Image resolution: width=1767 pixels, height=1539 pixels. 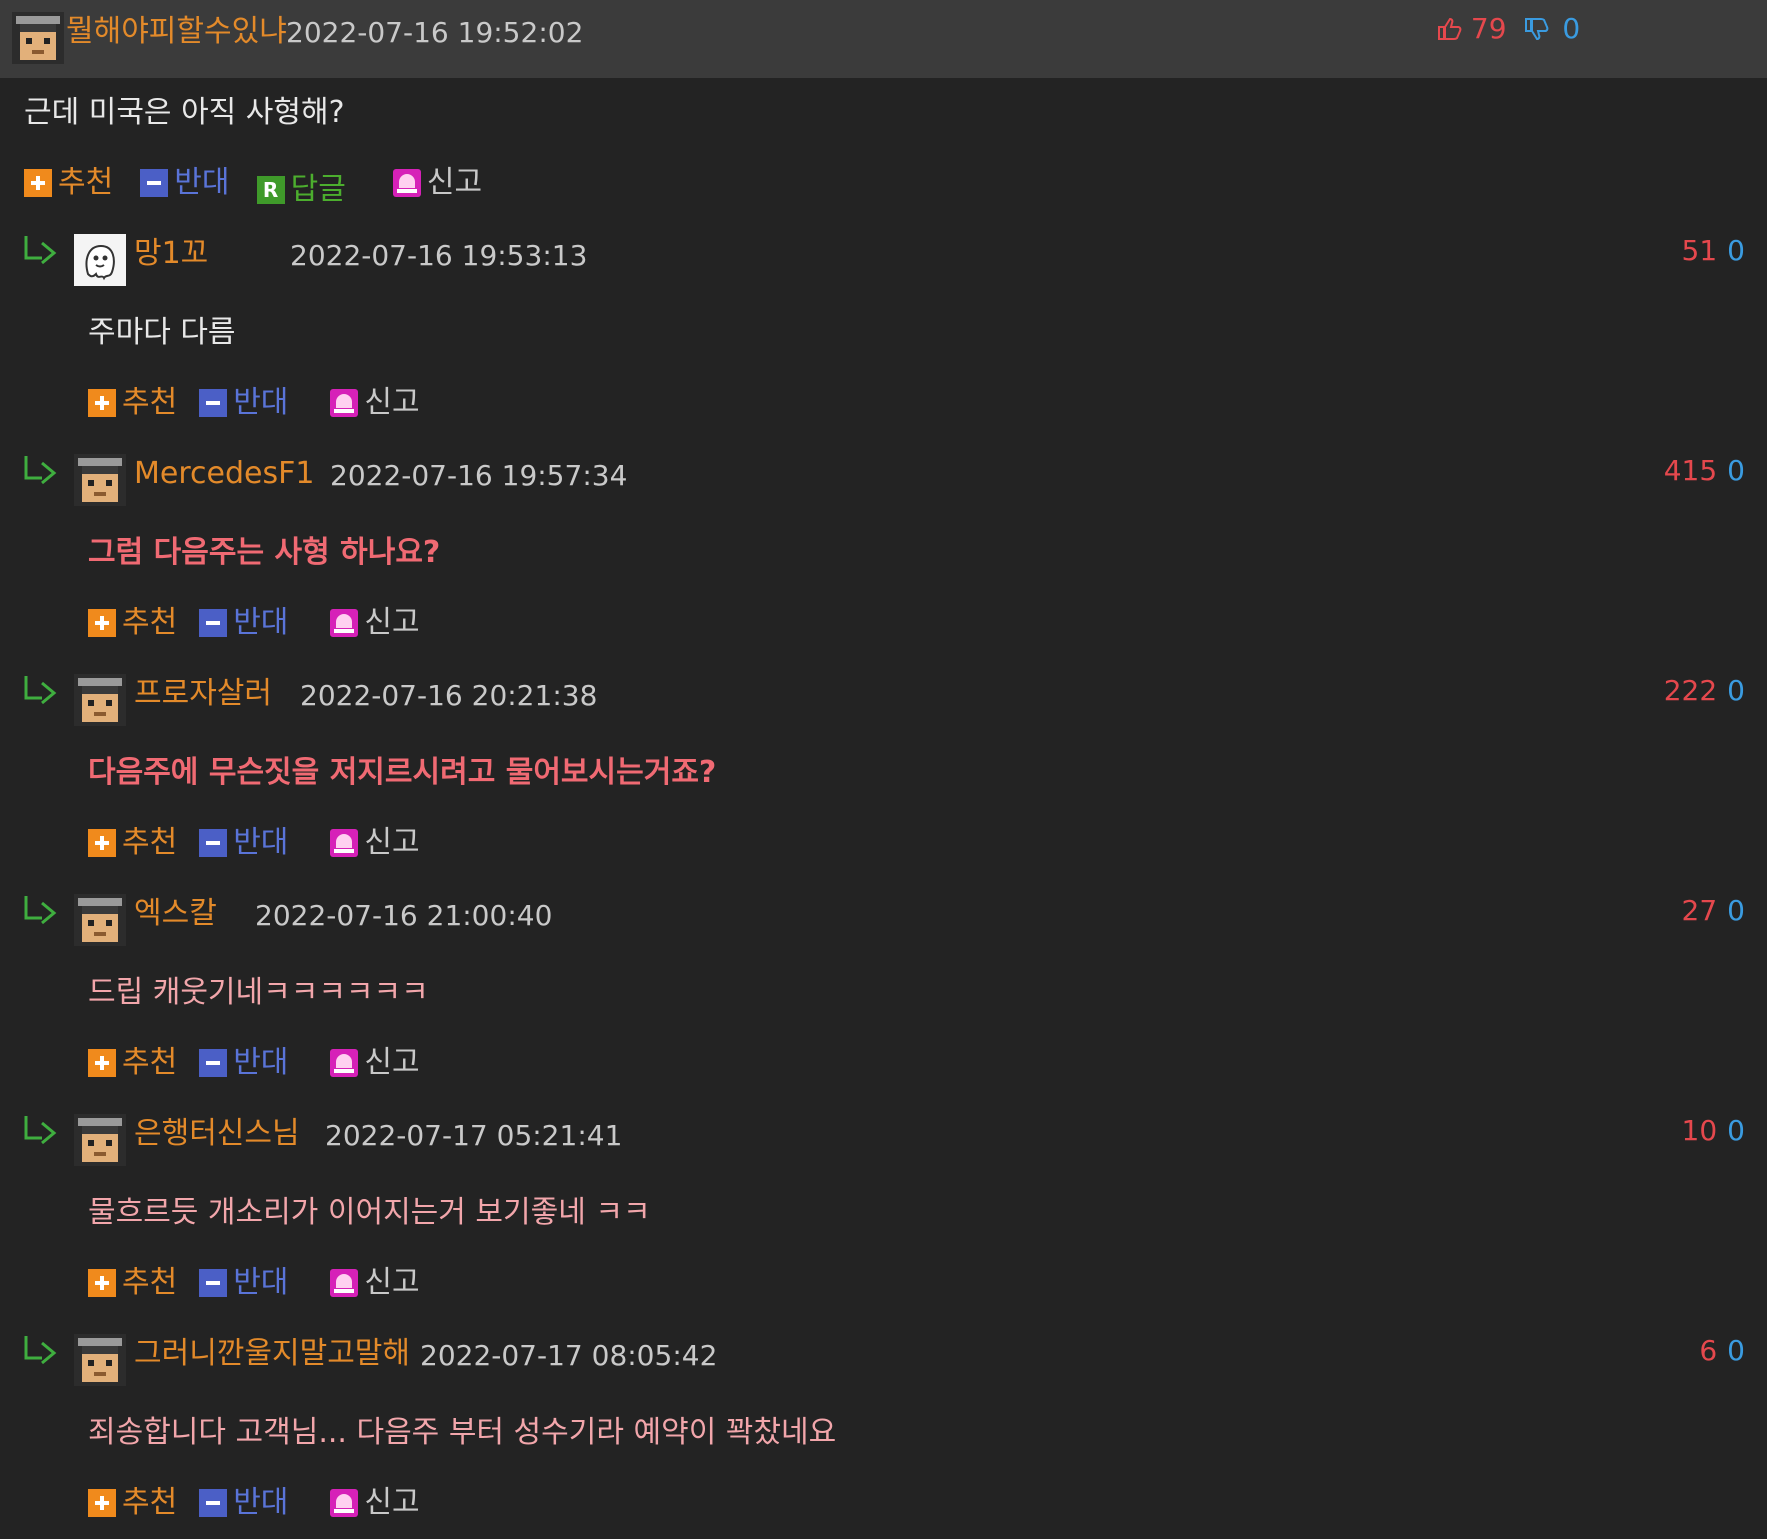 What do you see at coordinates (175, 914) in the screenshot?
I see `reply-nickname: 엑스칼` at bounding box center [175, 914].